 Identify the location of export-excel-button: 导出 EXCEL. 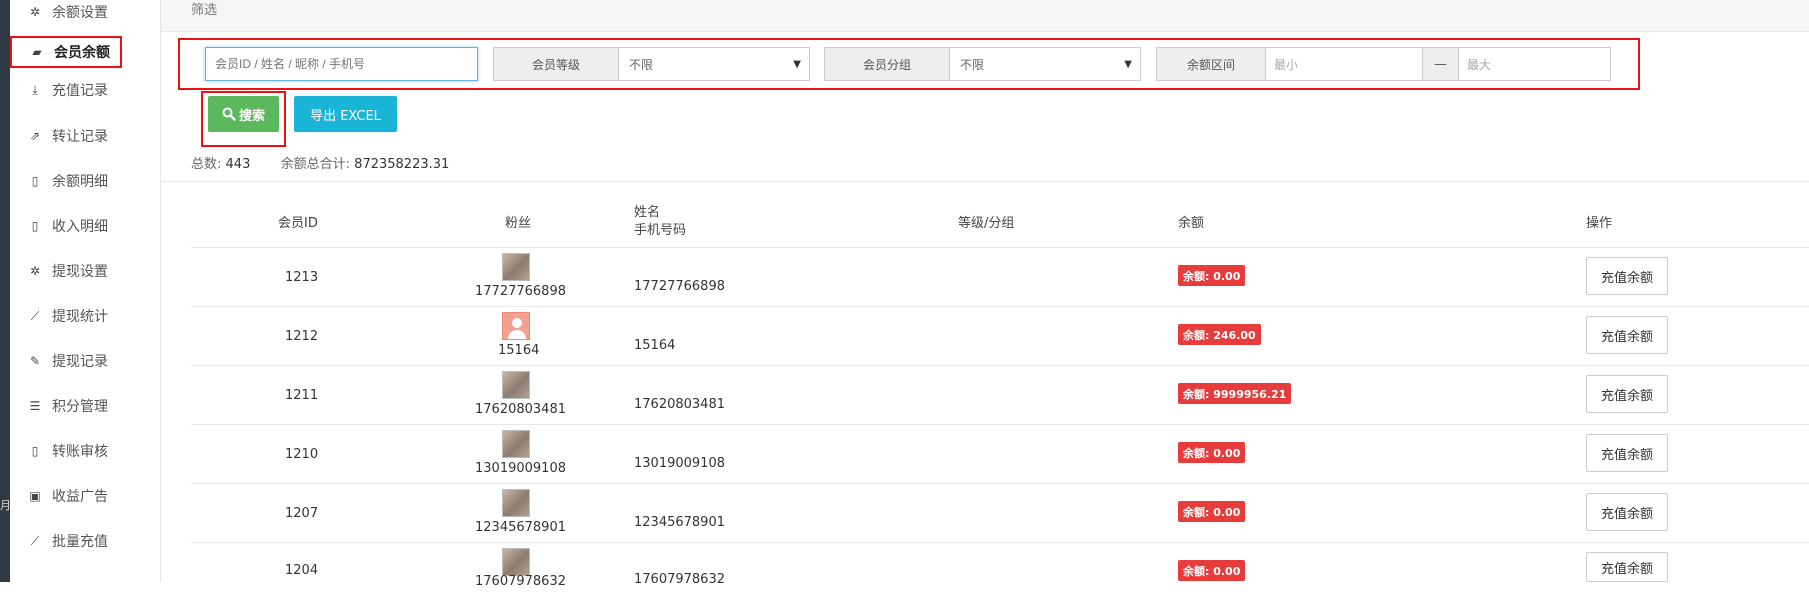
(345, 114).